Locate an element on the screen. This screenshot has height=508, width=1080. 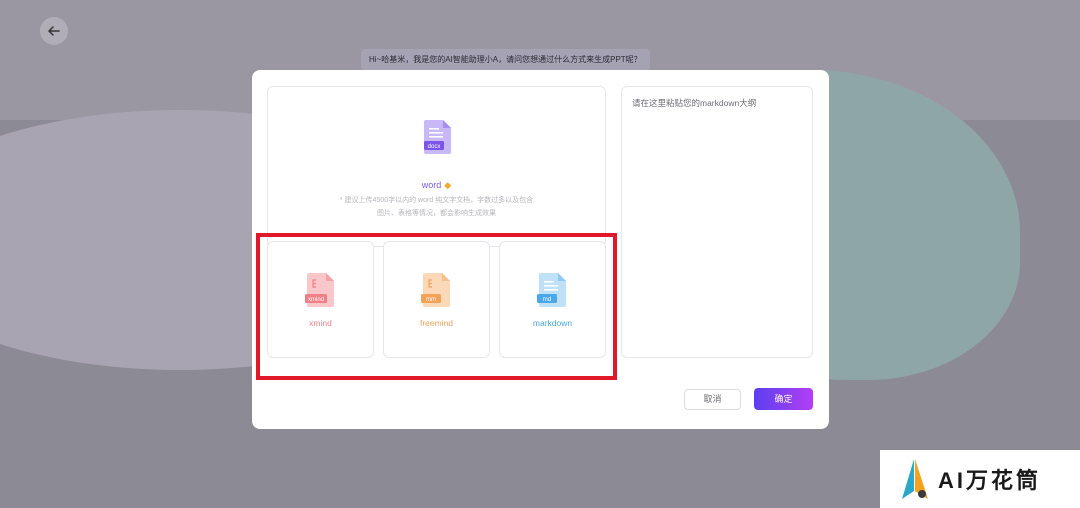
markdown-outline-input: 请在这里粘贴您的markdown大纲 is located at coordinates (717, 222).